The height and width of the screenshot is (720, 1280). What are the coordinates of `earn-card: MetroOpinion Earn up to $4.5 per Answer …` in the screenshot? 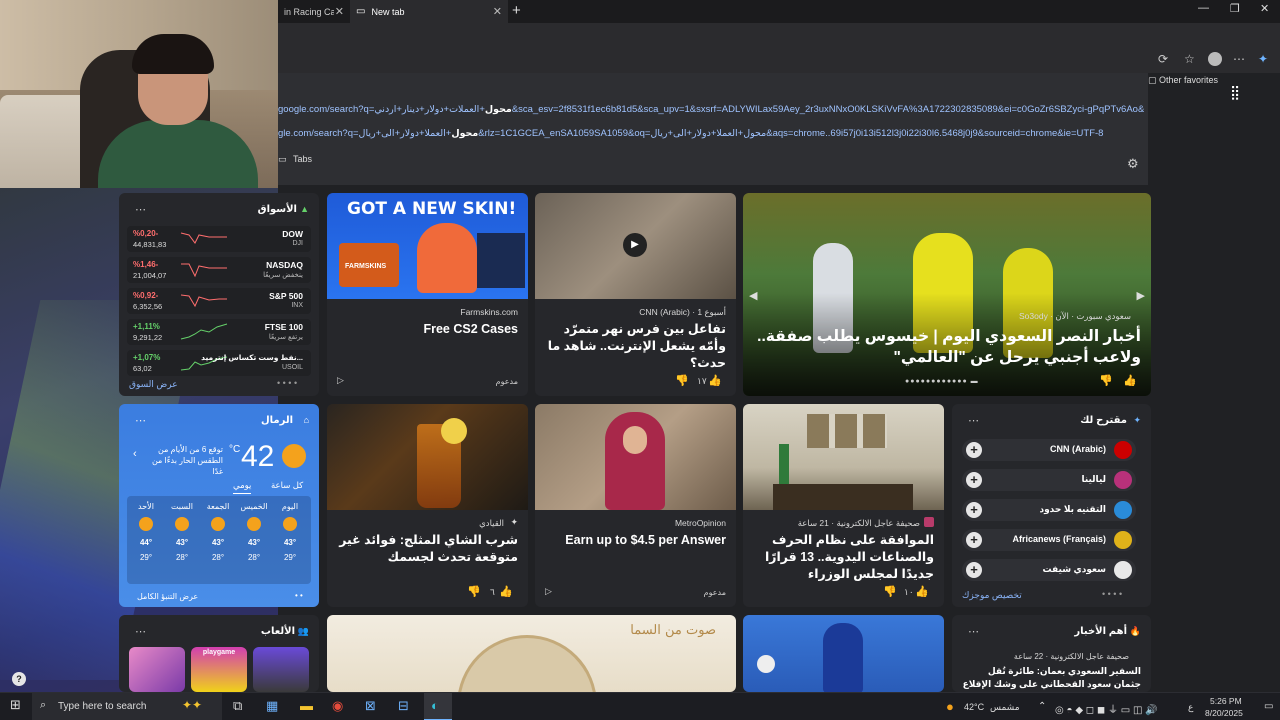 It's located at (635, 505).